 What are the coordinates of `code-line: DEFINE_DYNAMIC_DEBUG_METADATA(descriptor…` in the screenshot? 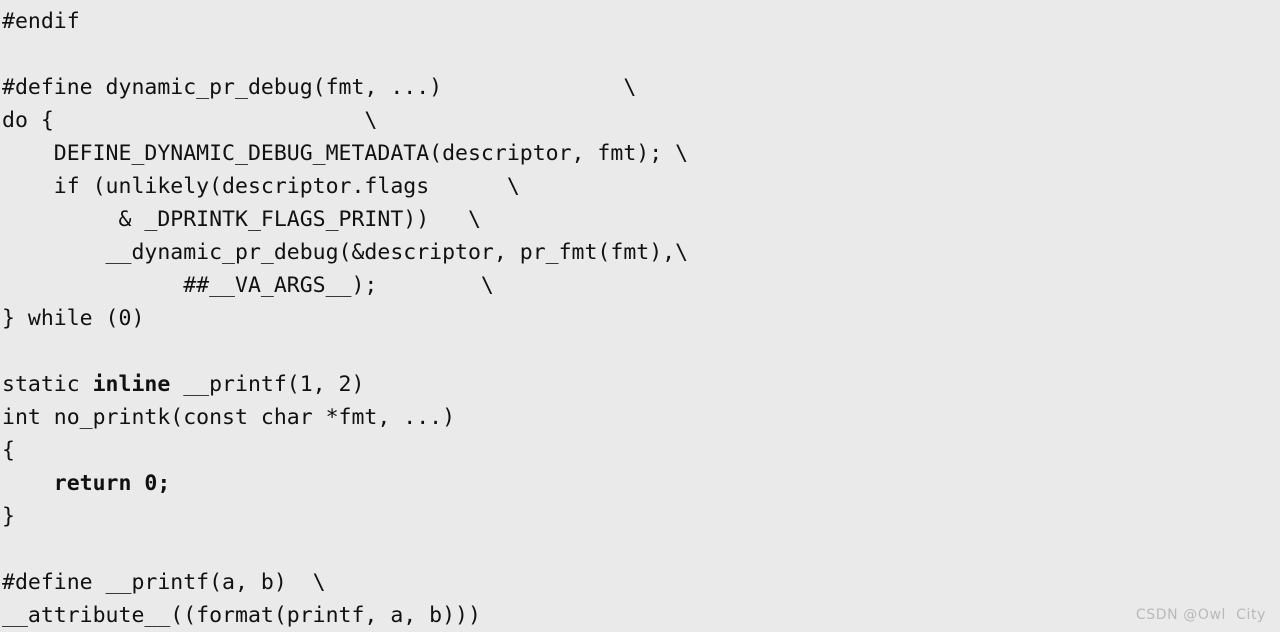 It's located at (345, 153).